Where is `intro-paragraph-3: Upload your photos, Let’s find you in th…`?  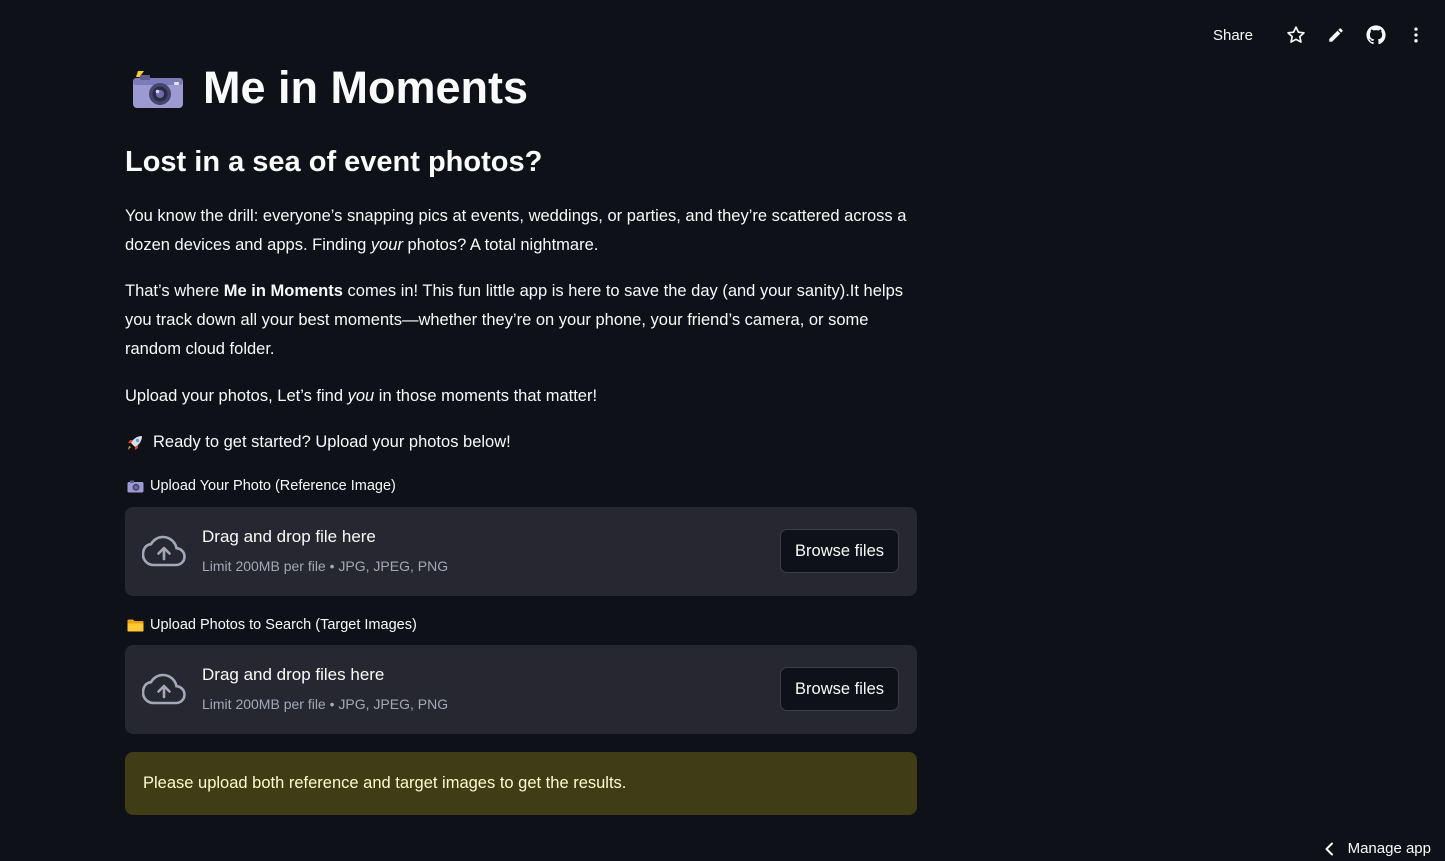 intro-paragraph-3: Upload your photos, Let’s find you in th… is located at coordinates (521, 396).